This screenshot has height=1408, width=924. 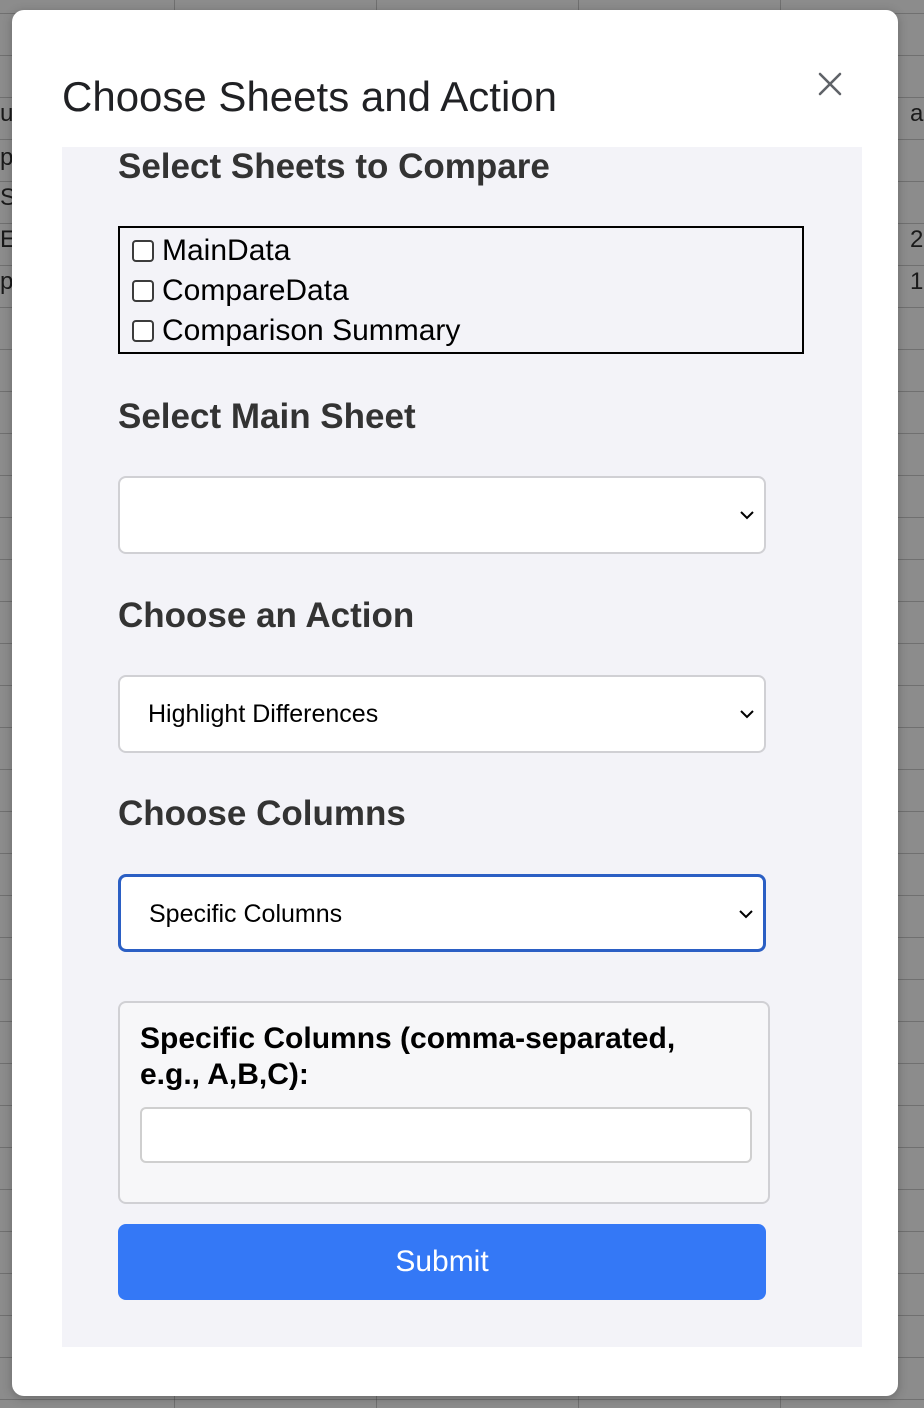 I want to click on main-sheet-title: Select Main Sheet, so click(x=267, y=416).